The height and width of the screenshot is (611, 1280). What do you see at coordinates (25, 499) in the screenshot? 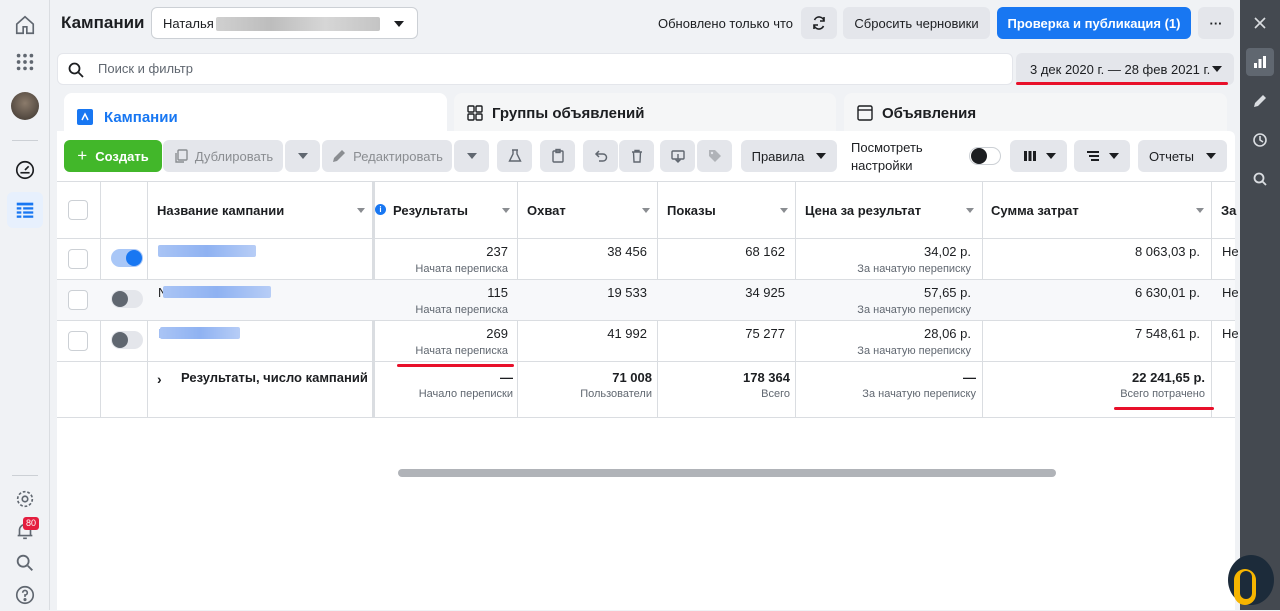
I see `settings-gear-icon` at bounding box center [25, 499].